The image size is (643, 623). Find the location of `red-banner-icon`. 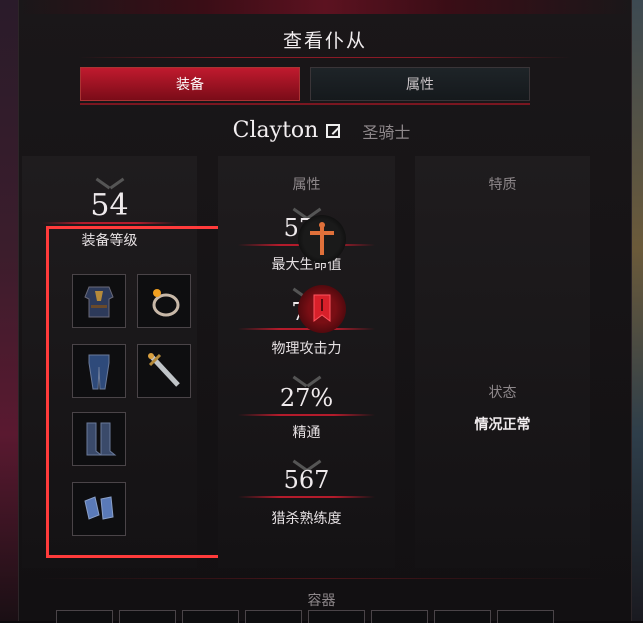

red-banner-icon is located at coordinates (321, 308).